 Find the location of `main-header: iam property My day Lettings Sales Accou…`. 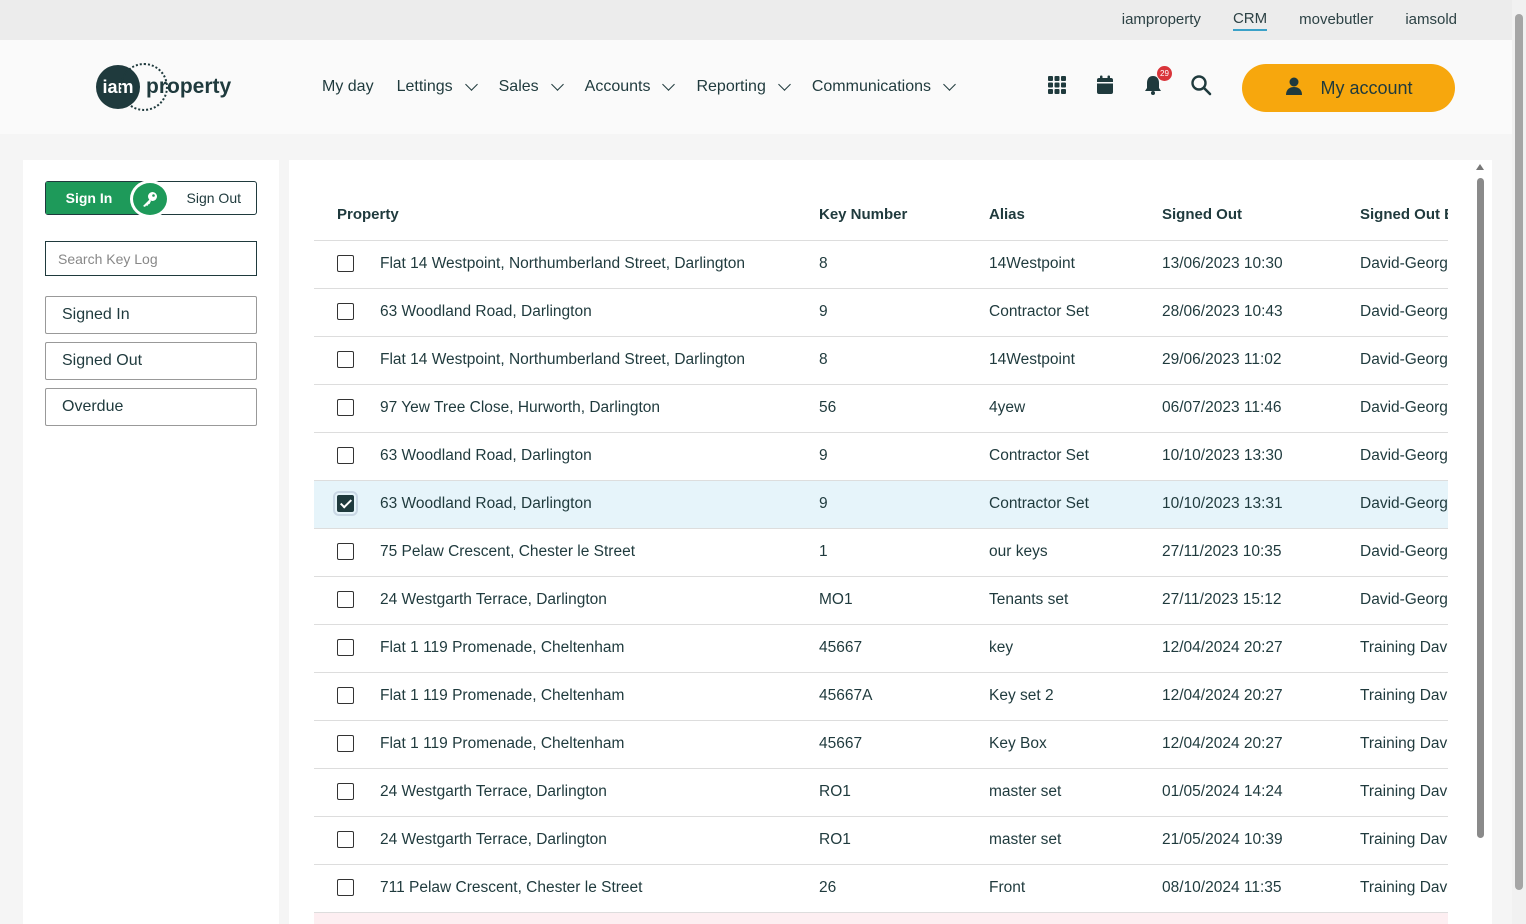

main-header: iam property My day Lettings Sales Accou… is located at coordinates (756, 87).